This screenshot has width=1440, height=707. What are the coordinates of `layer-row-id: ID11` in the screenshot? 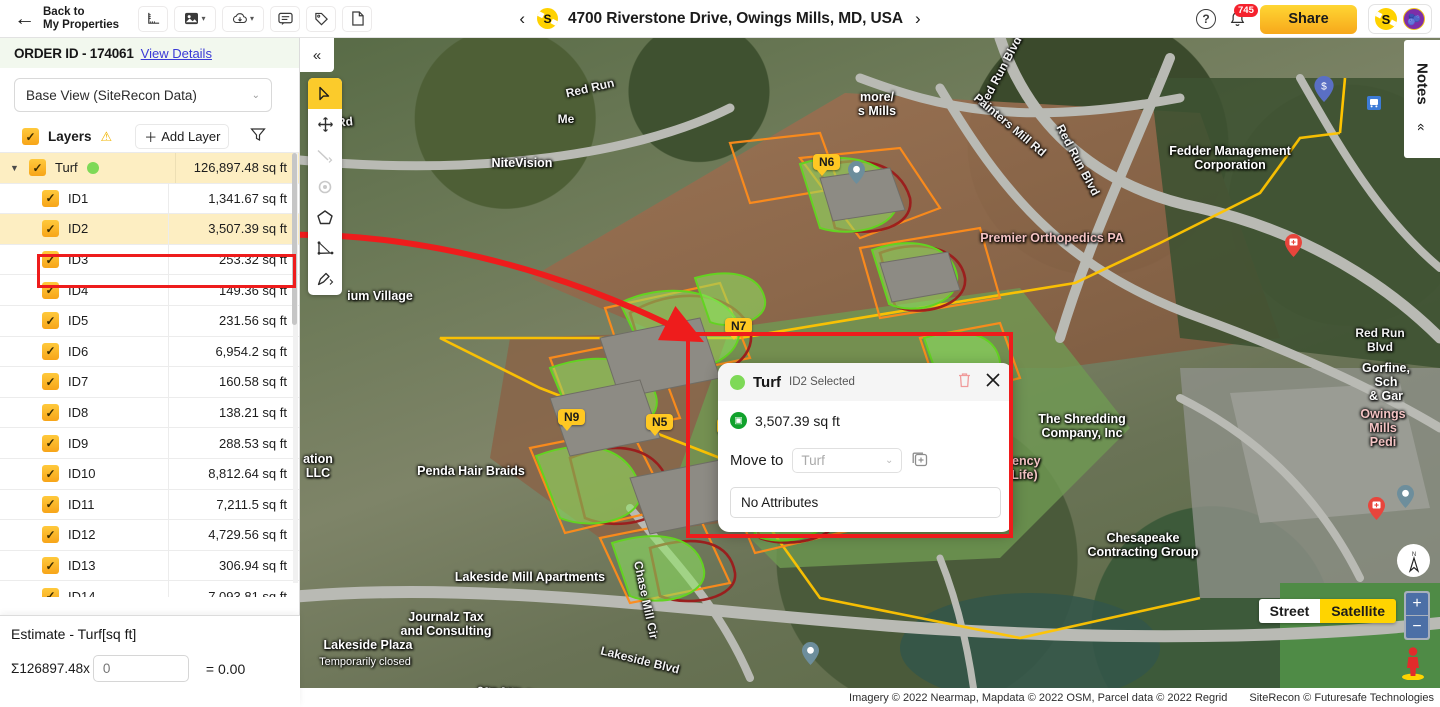 It's located at (81, 504).